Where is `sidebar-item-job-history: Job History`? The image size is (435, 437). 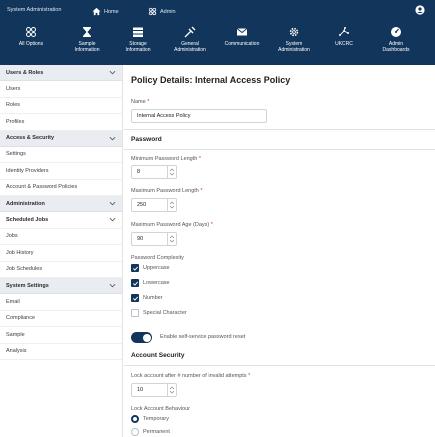 sidebar-item-job-history: Job History is located at coordinates (61, 253).